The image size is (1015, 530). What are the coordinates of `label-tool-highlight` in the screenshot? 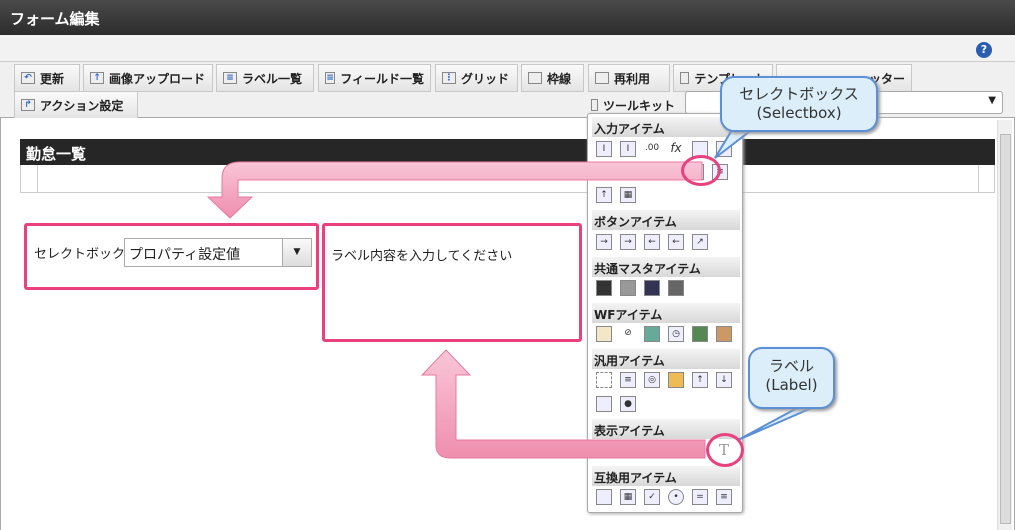 It's located at (725, 450).